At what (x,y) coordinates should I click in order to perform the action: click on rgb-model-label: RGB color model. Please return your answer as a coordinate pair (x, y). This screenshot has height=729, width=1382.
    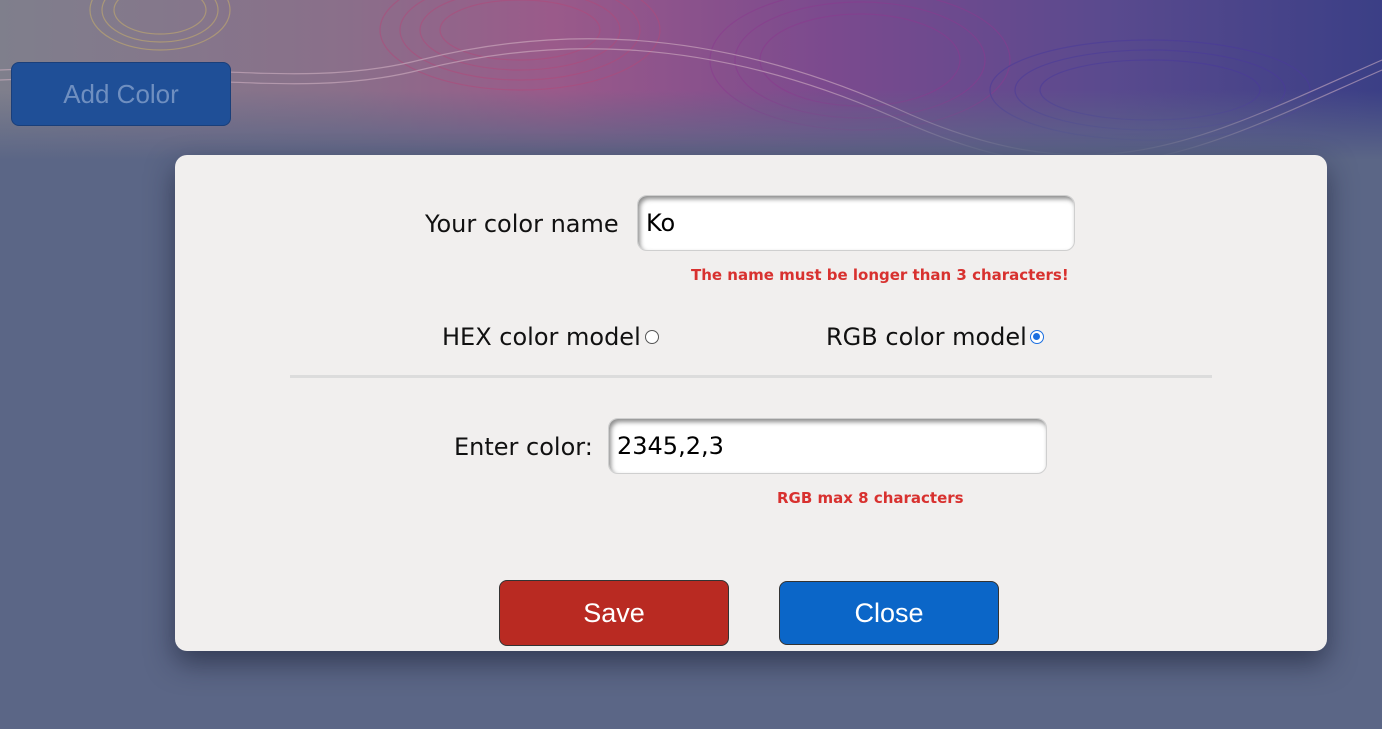
    Looking at the image, I should click on (926, 337).